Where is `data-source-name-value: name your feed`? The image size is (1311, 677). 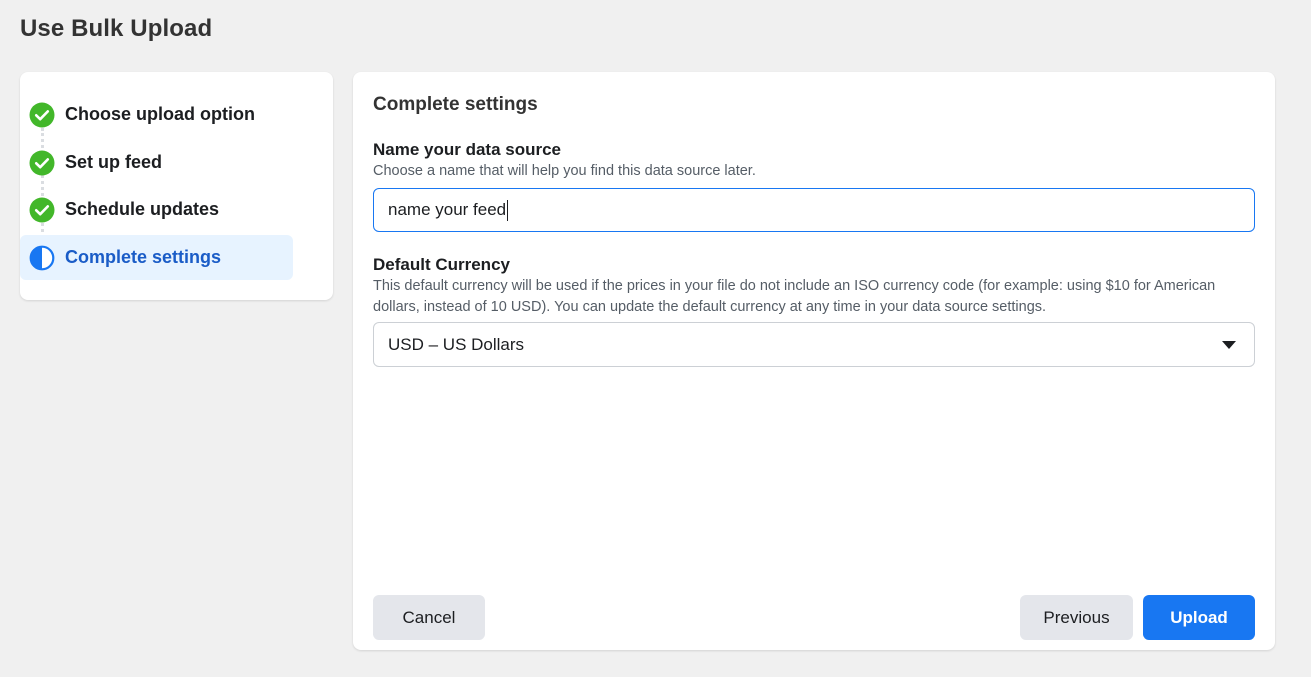 data-source-name-value: name your feed is located at coordinates (447, 209).